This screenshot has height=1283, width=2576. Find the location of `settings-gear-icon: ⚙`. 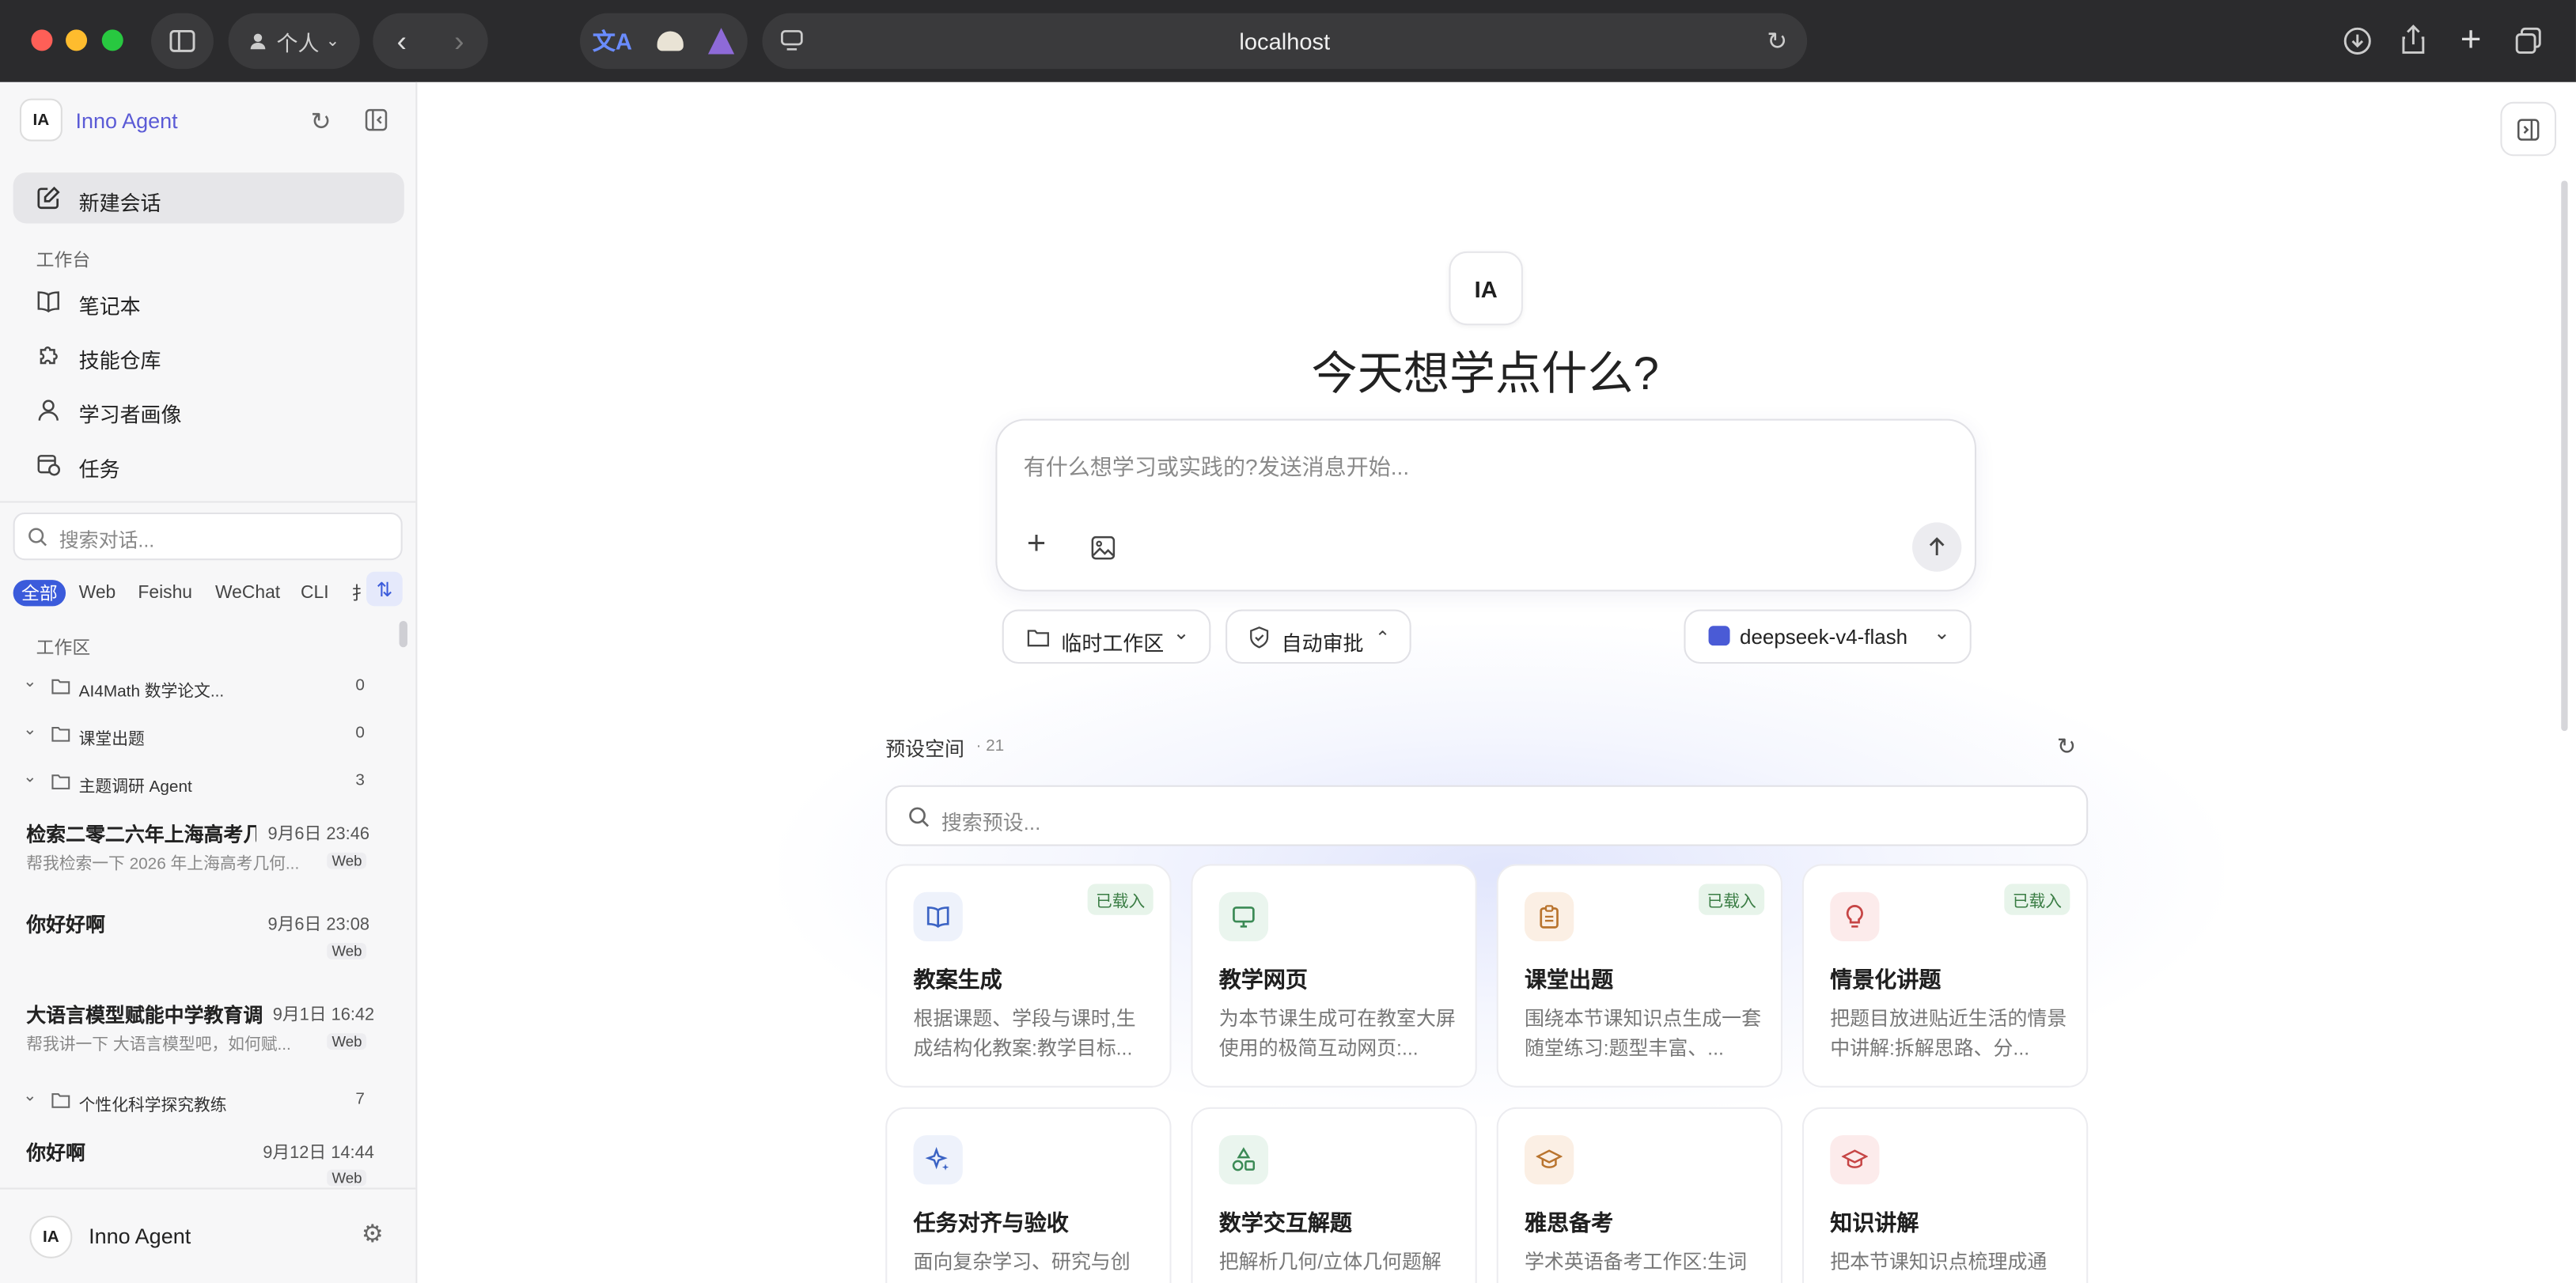

settings-gear-icon: ⚙ is located at coordinates (373, 1233).